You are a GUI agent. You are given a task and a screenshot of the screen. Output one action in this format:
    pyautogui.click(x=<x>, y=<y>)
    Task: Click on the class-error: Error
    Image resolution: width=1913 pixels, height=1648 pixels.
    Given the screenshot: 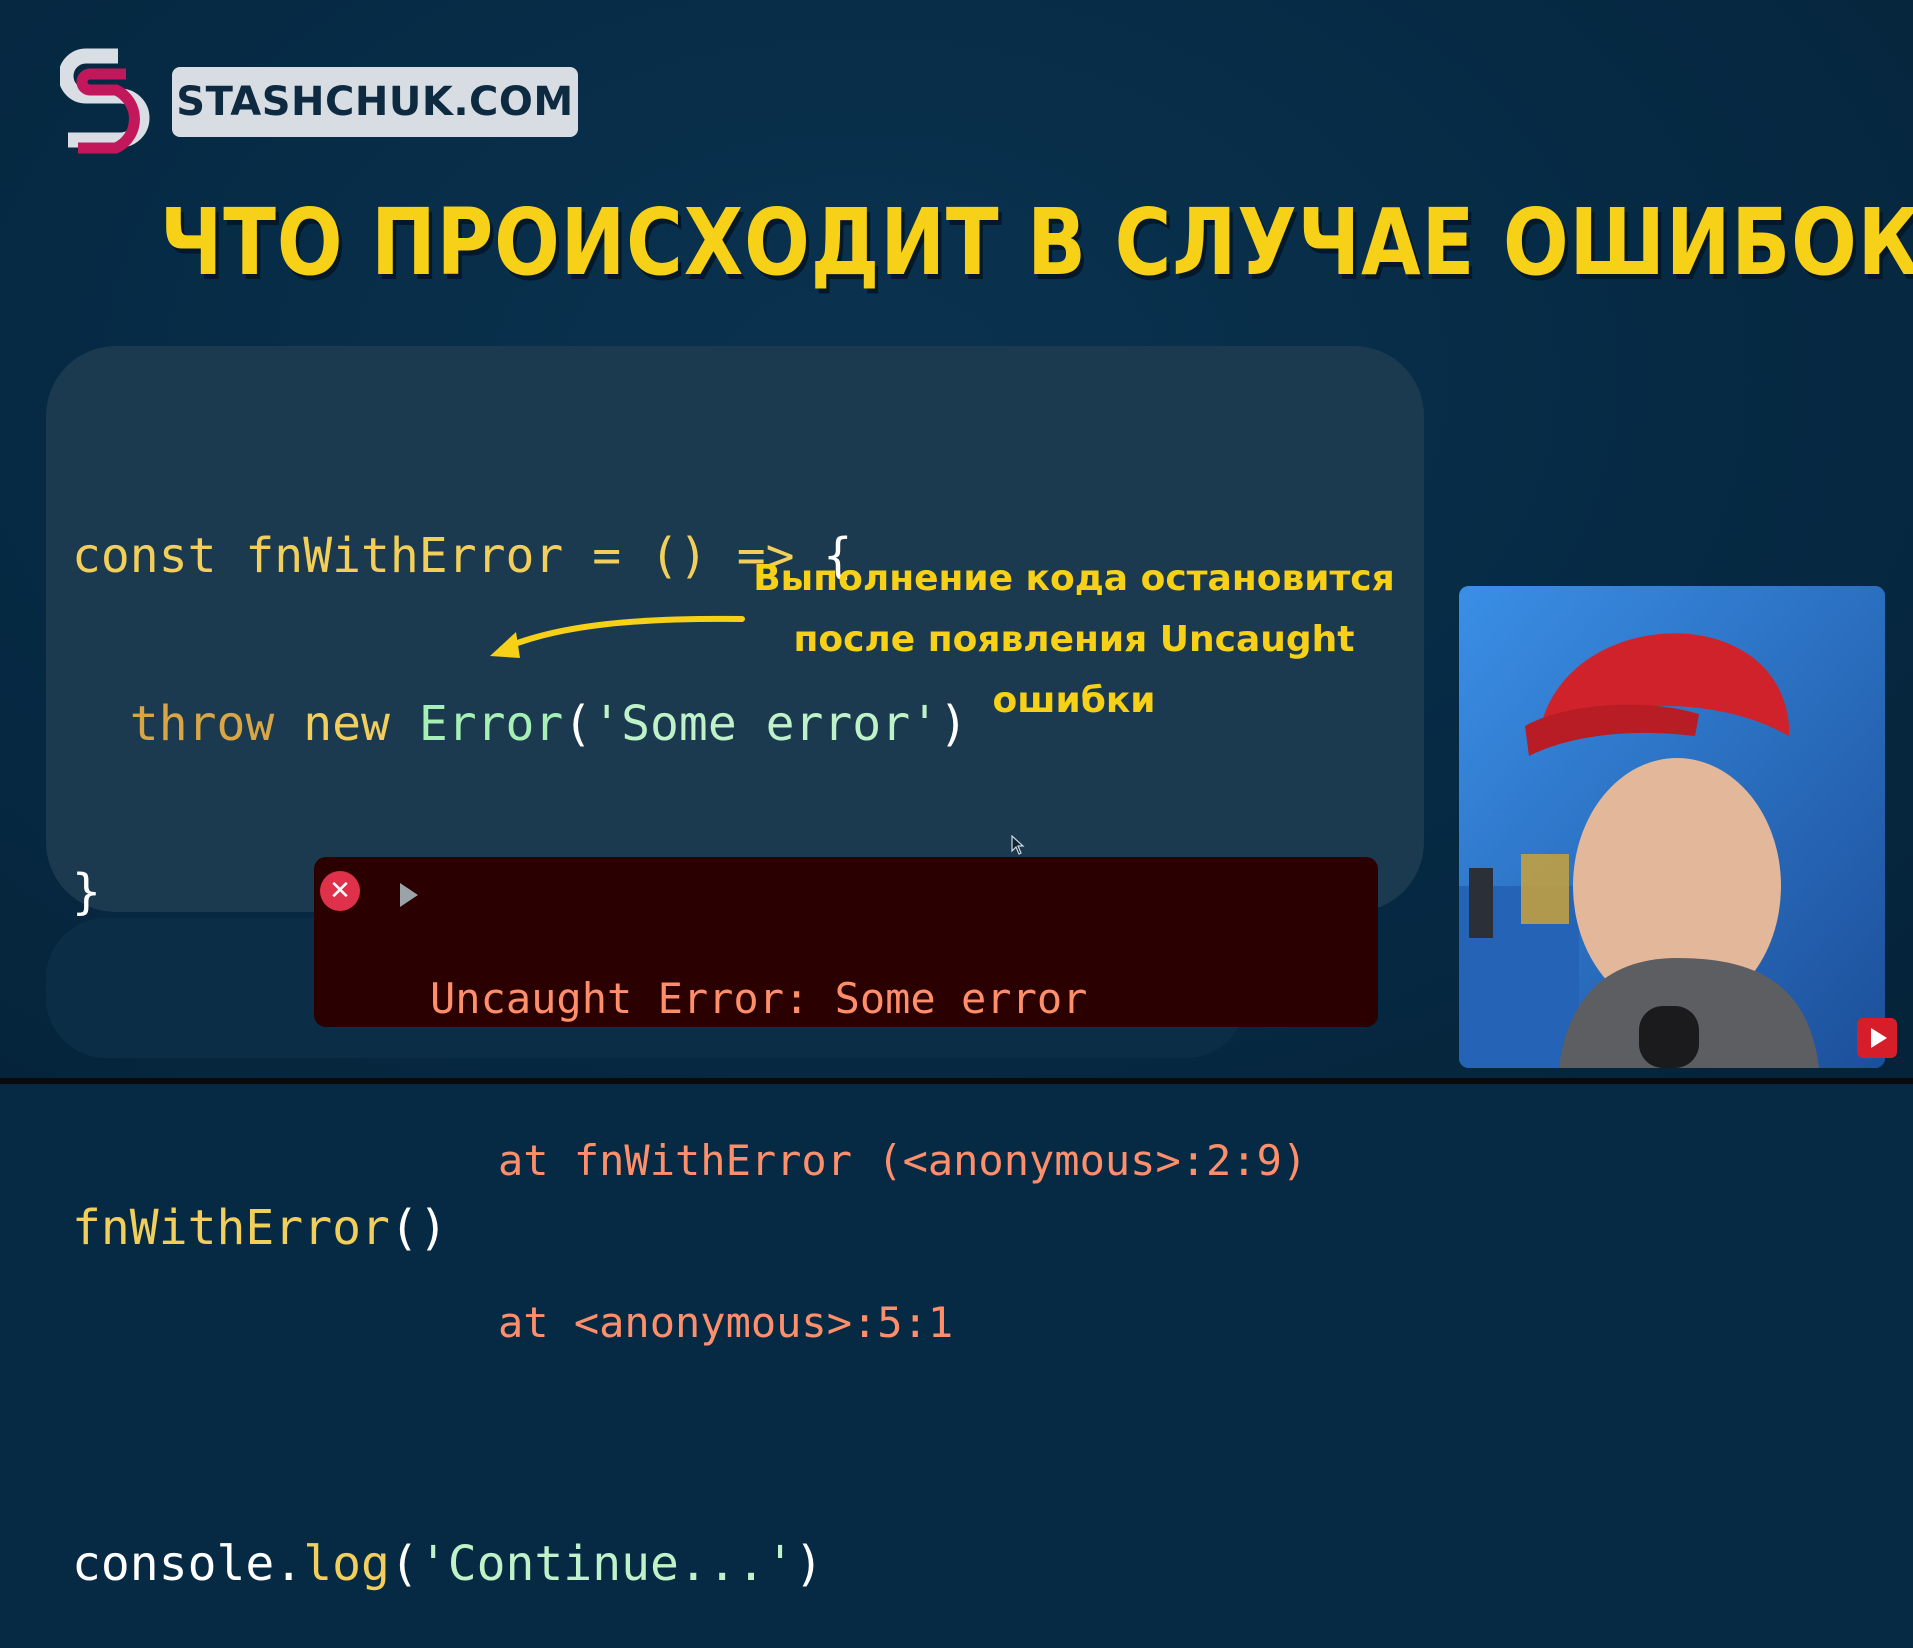 What is the action you would take?
    pyautogui.click(x=491, y=724)
    